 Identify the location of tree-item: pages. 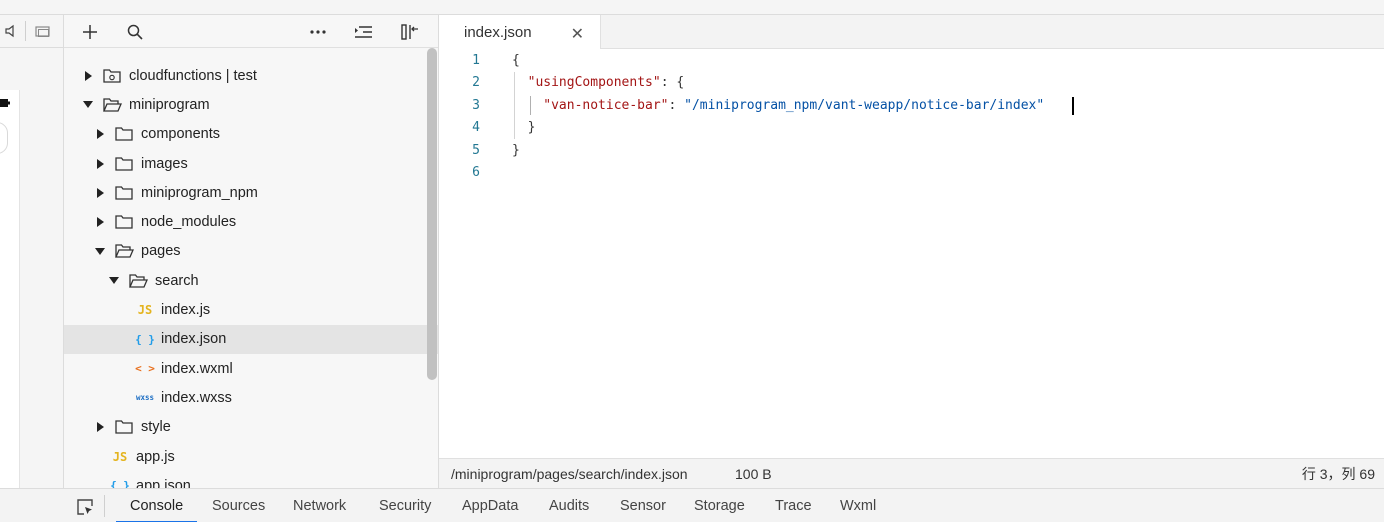
(251, 251).